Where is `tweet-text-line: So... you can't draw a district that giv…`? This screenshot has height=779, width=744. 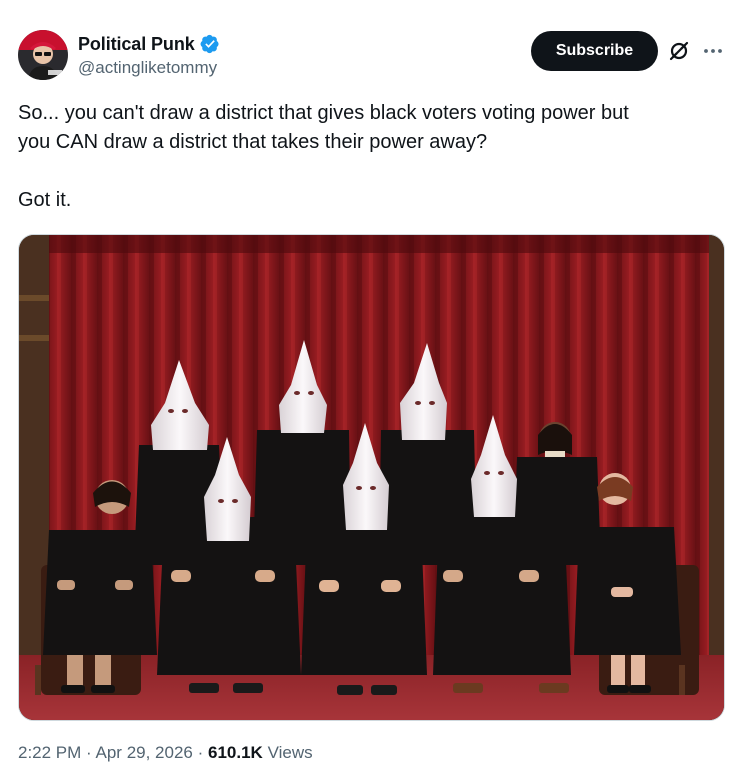
tweet-text-line: So... you can't draw a district that giv… is located at coordinates (323, 113).